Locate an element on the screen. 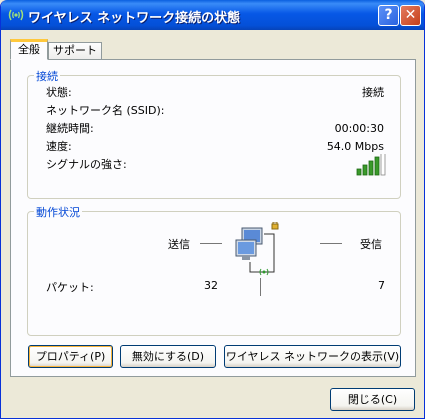 This screenshot has width=425, height=419. network-activity-icon is located at coordinates (257, 249).